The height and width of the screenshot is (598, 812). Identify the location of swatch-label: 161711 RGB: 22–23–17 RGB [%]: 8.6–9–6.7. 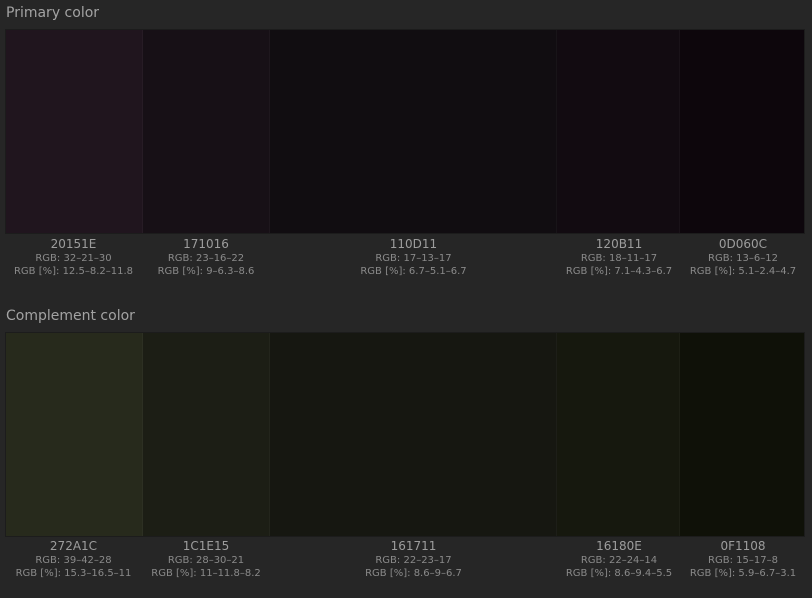
(413, 559).